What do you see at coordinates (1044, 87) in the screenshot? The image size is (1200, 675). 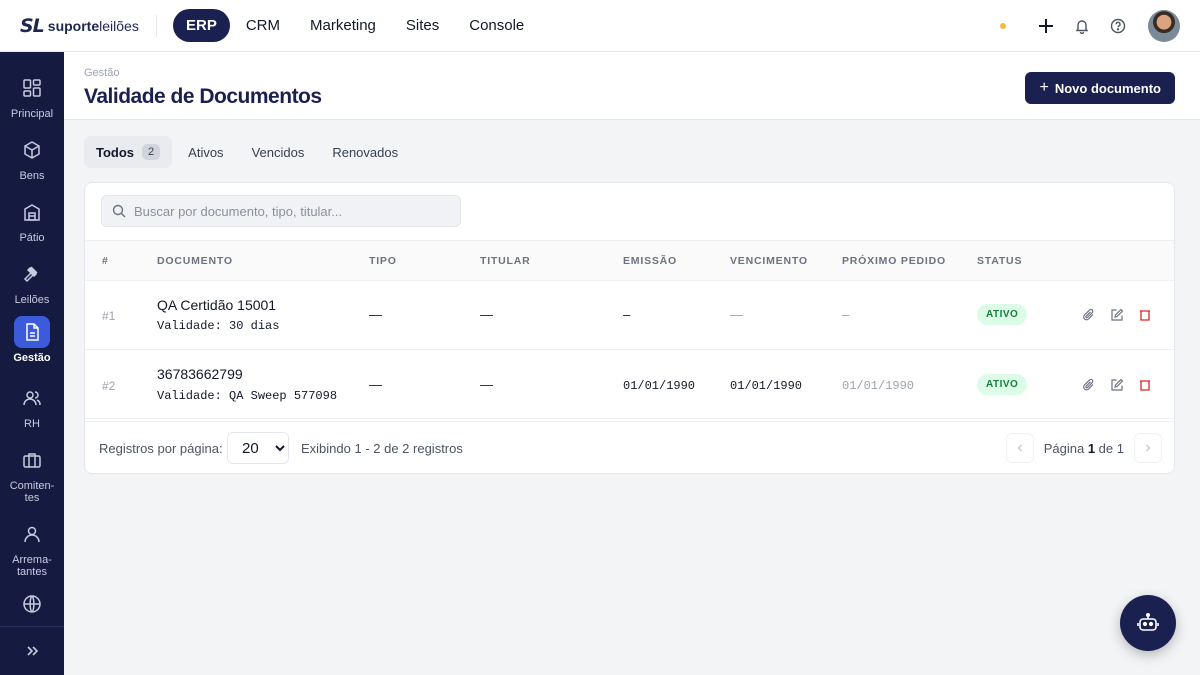 I see `plus-icon: +` at bounding box center [1044, 87].